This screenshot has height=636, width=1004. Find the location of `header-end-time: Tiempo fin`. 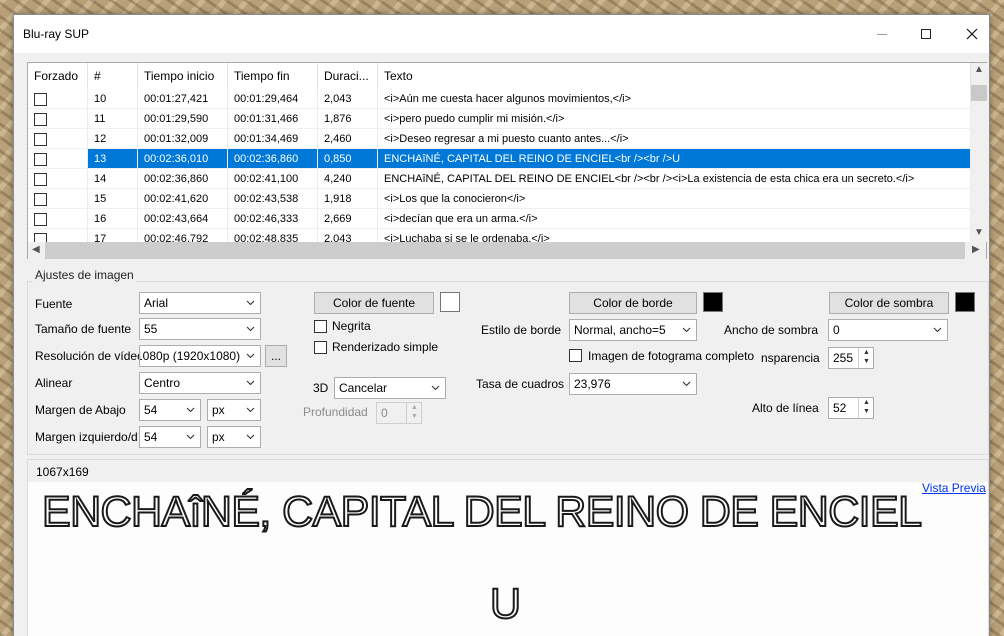

header-end-time: Tiempo fin is located at coordinates (273, 76).